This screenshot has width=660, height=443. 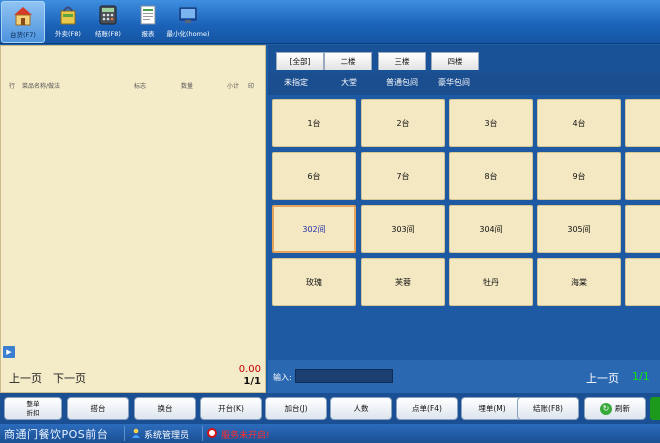 What do you see at coordinates (33, 413) in the screenshot?
I see `discount-label-line2: 折扣` at bounding box center [33, 413].